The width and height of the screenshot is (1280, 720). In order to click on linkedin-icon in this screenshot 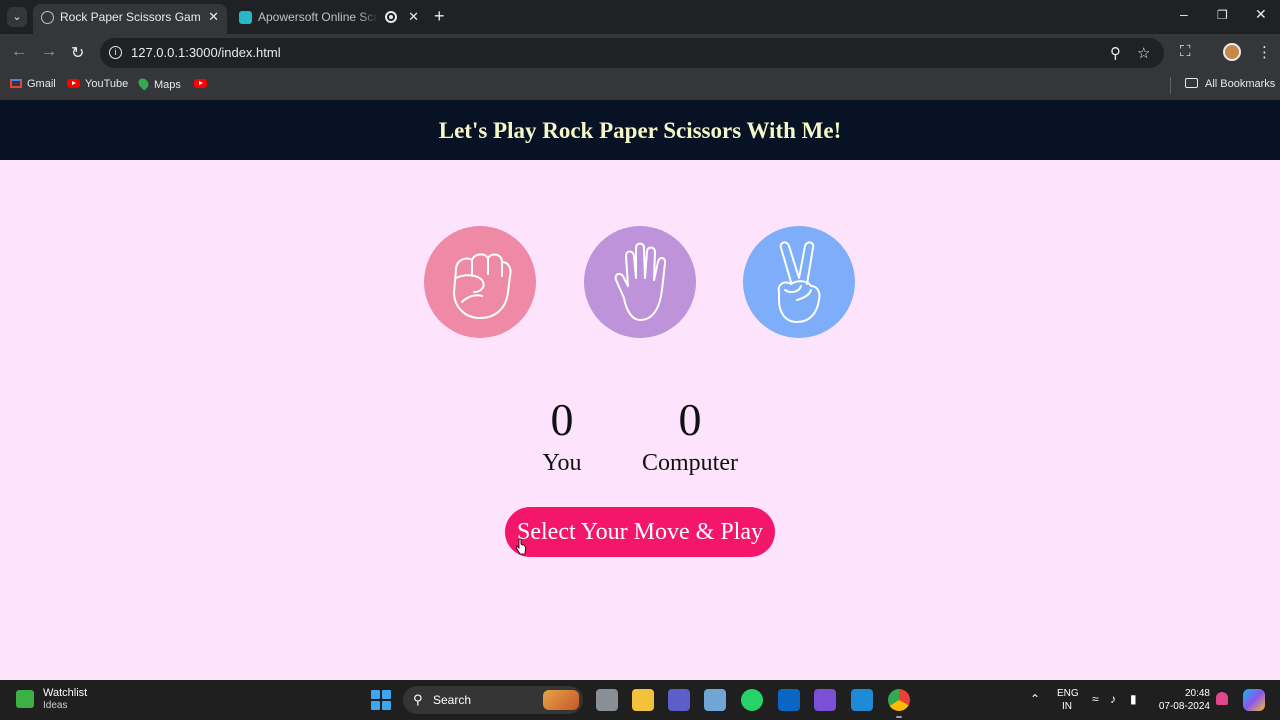, I will do `click(789, 700)`.